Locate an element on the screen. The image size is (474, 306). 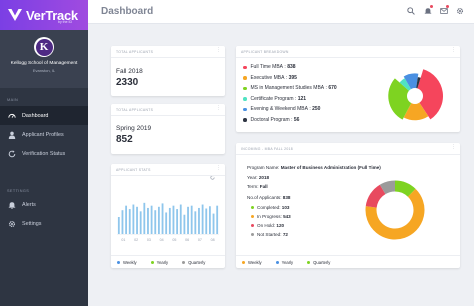
card-title: APPLICANT BREAKDOWN is located at coordinates (265, 52).